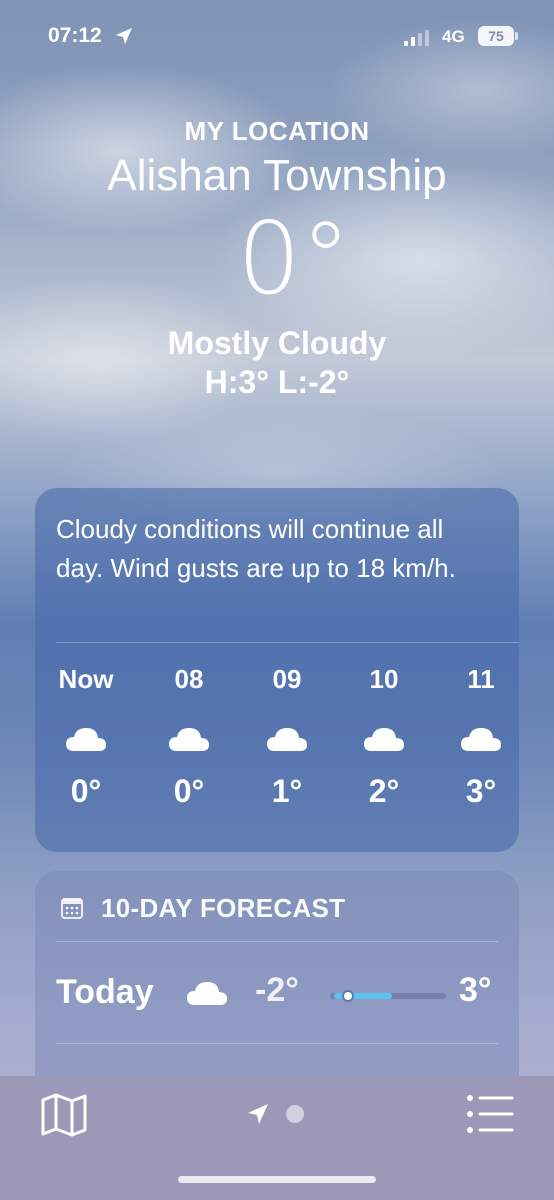 The height and width of the screenshot is (1200, 554). I want to click on page-dot, so click(295, 1114).